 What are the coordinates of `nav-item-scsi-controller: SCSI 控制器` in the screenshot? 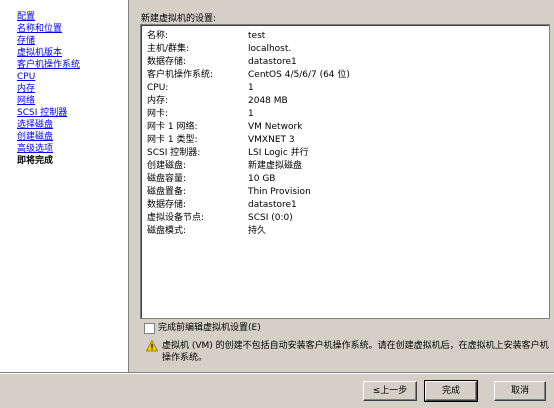 It's located at (42, 113).